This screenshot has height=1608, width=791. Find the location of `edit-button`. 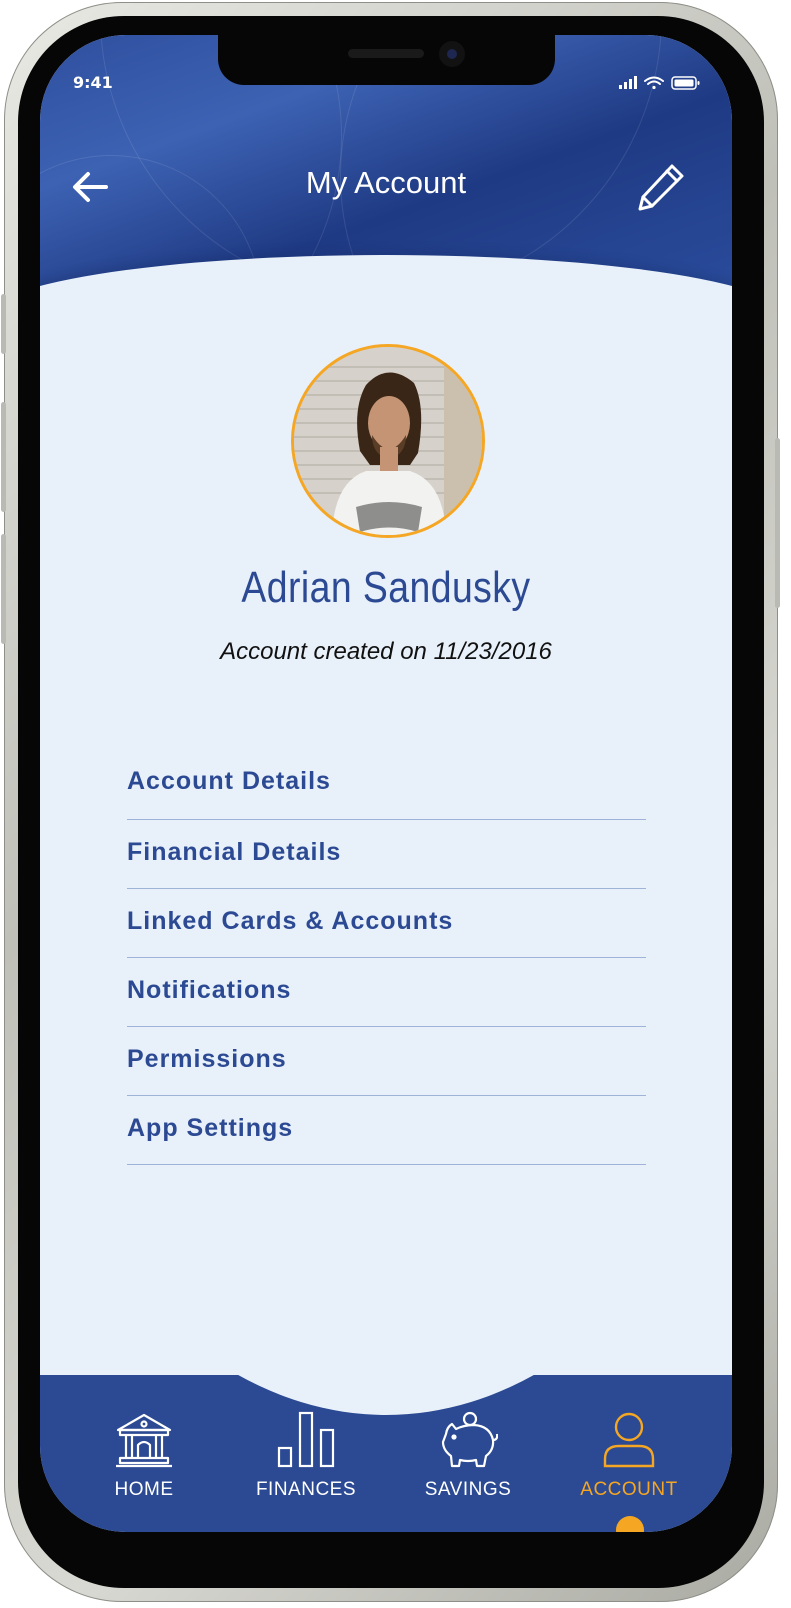

edit-button is located at coordinates (662, 186).